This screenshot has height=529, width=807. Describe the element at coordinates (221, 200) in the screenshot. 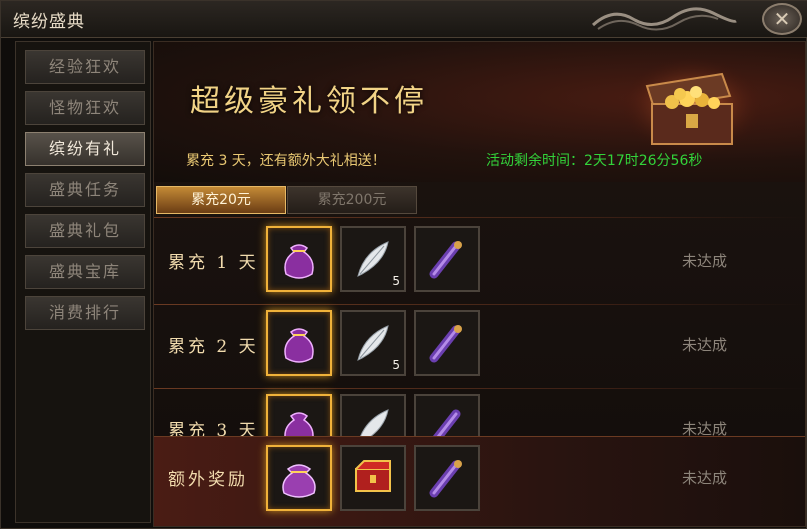

I see `tab-recharge-20: 累充20元` at that location.